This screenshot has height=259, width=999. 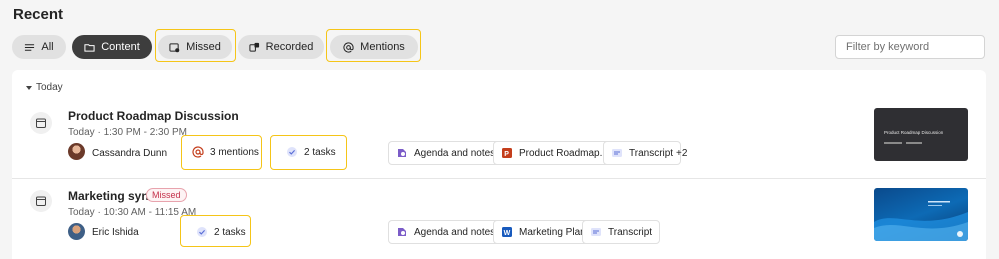 I want to click on word-icon: W, so click(x=507, y=232).